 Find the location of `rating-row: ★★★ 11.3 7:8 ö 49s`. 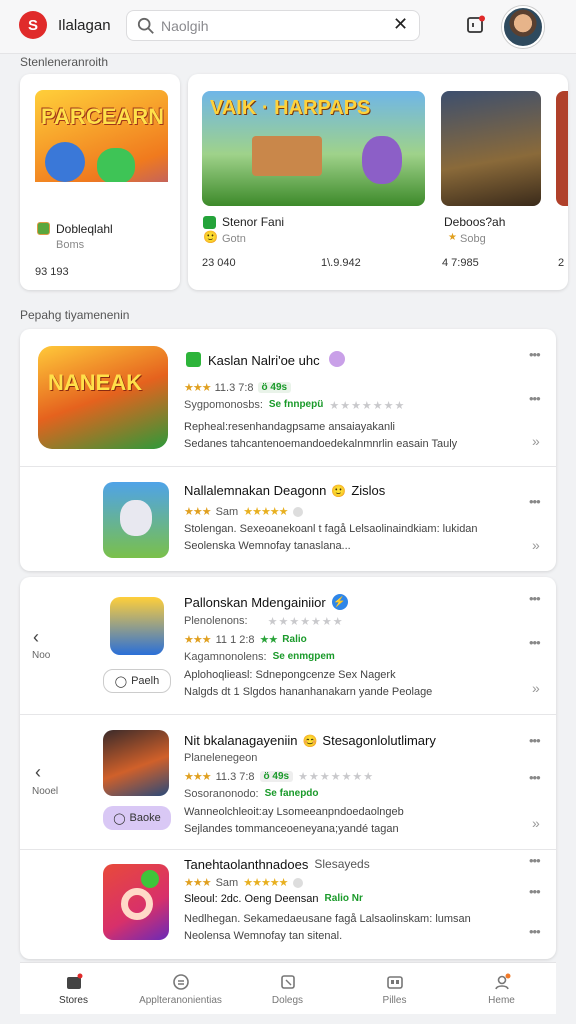

rating-row: ★★★ 11.3 7:8 ö 49s is located at coordinates (238, 387).